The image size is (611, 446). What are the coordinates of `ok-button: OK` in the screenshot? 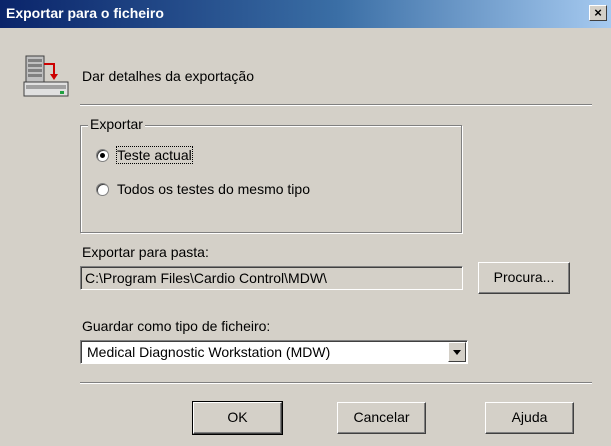 It's located at (237, 418).